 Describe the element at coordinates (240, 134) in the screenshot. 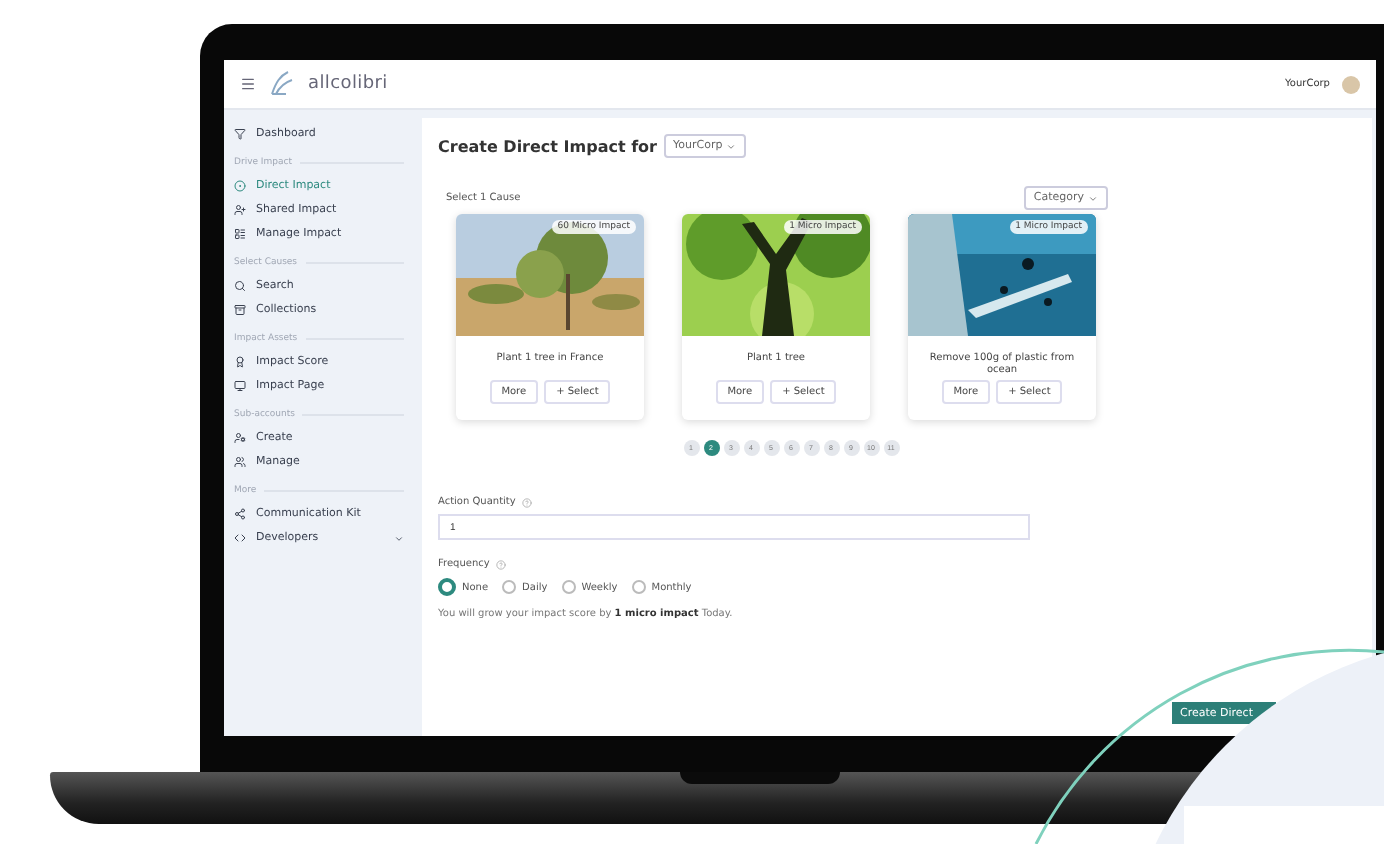

I see `filter-icon` at that location.